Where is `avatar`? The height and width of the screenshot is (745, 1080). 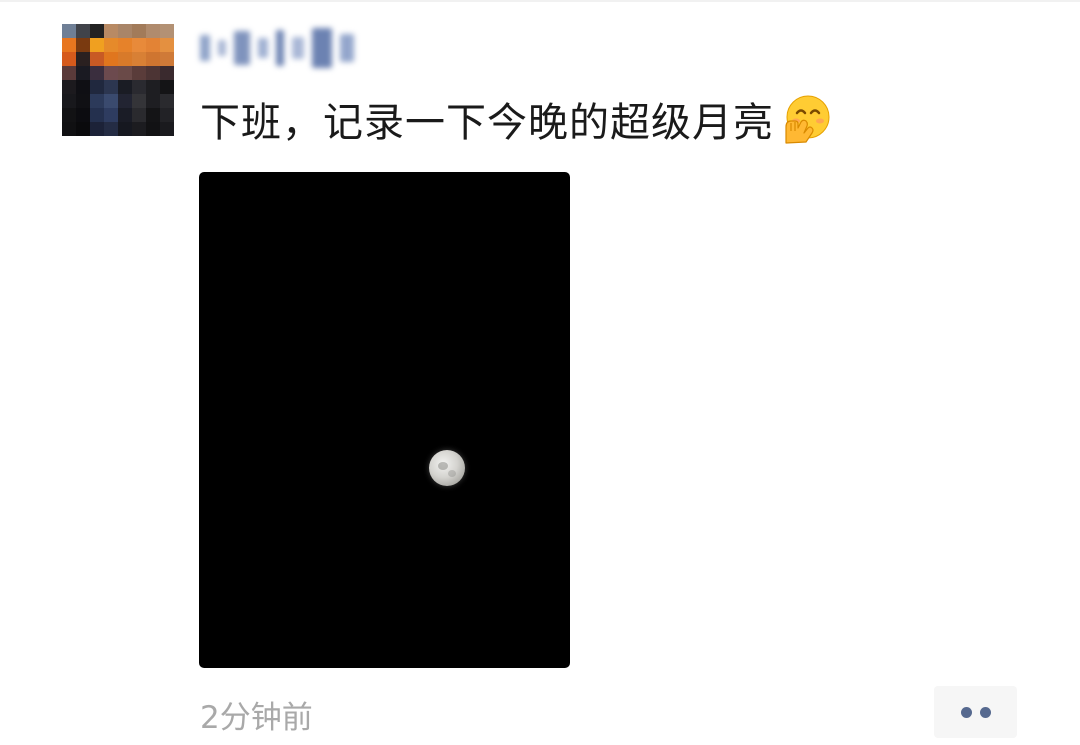
avatar is located at coordinates (118, 80).